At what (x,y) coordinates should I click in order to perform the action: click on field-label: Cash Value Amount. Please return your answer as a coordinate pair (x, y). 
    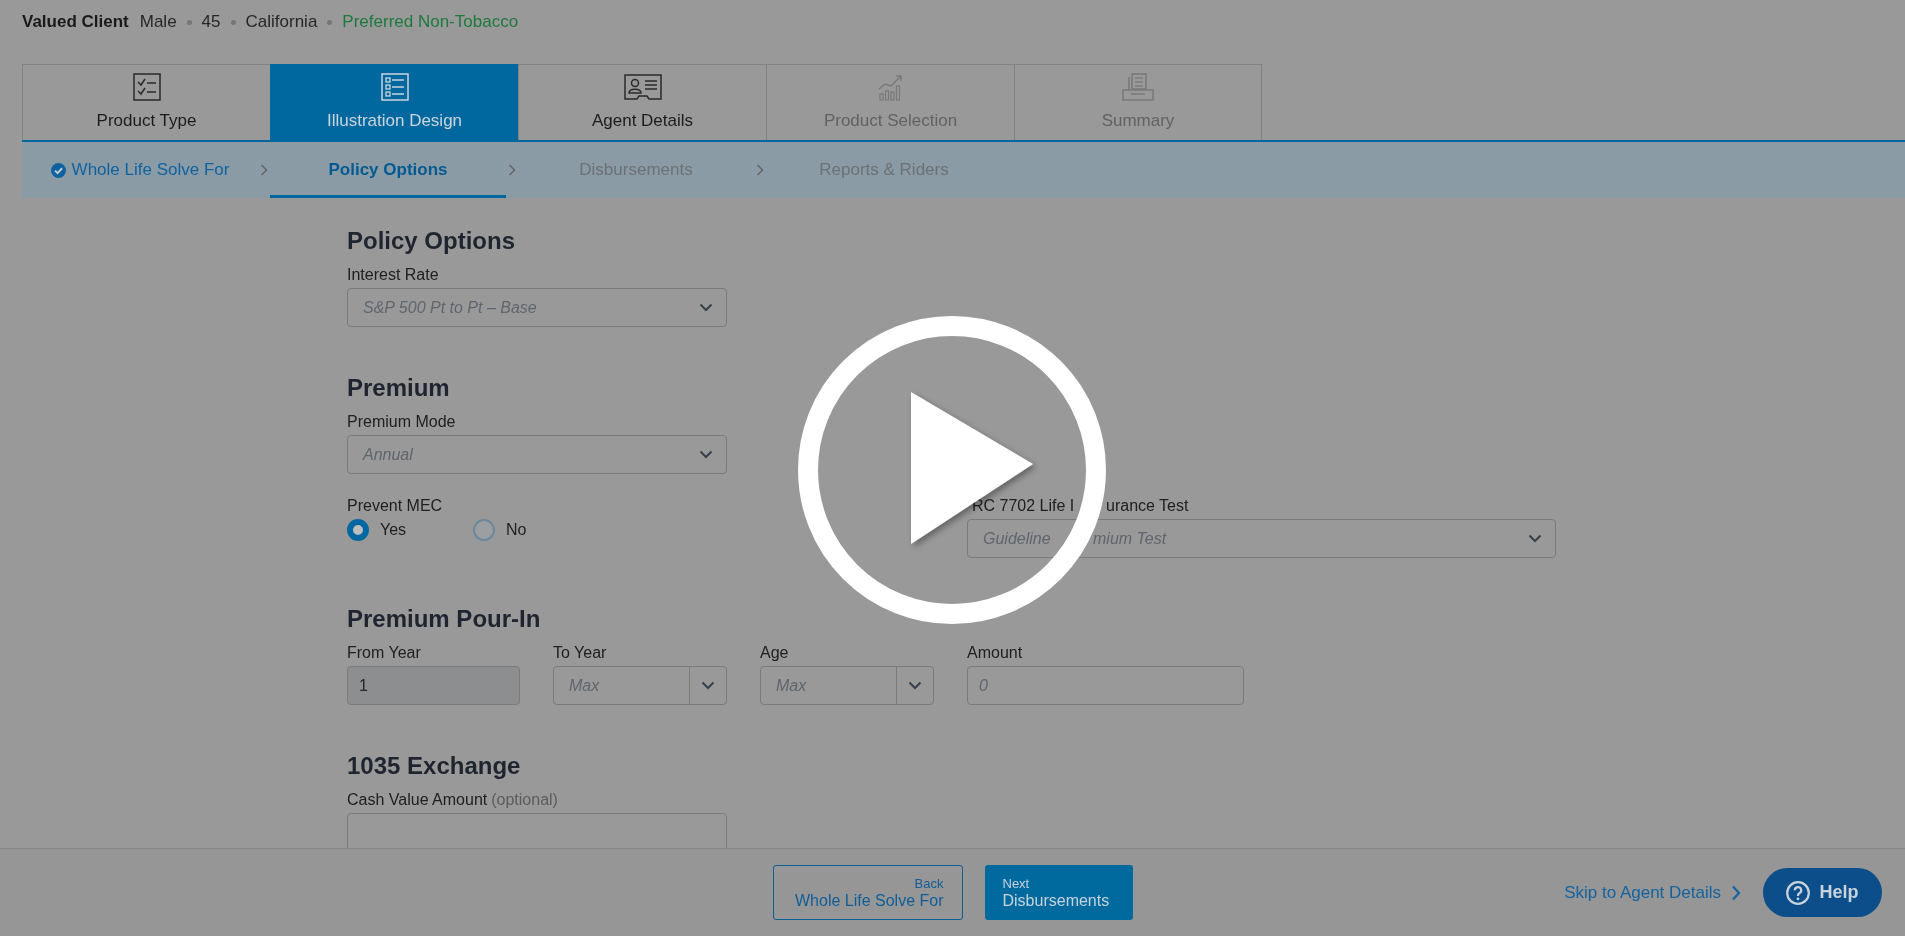
    Looking at the image, I should click on (417, 800).